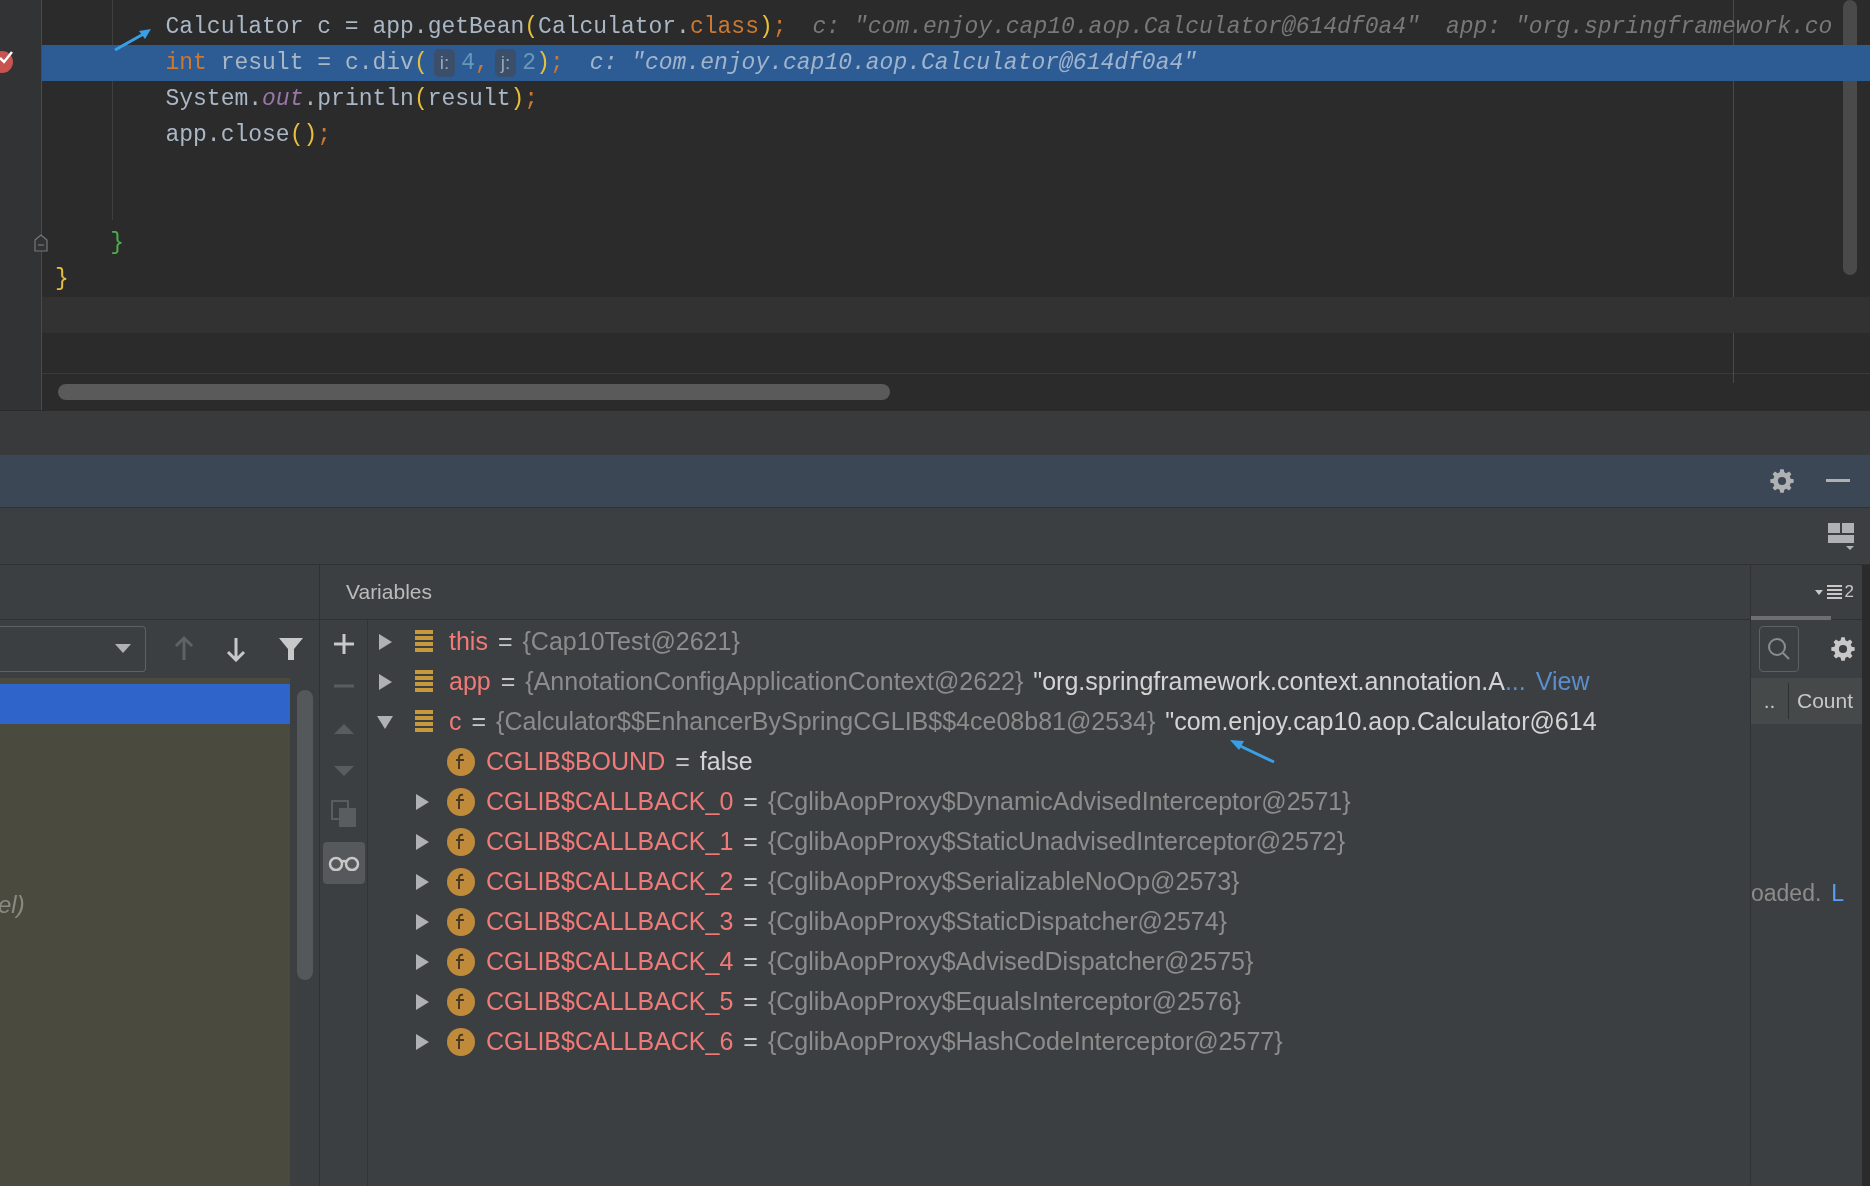 This screenshot has width=1870, height=1186. Describe the element at coordinates (1269, 682) in the screenshot. I see `variable-value: "org.springframework.context.annotation.A` at that location.